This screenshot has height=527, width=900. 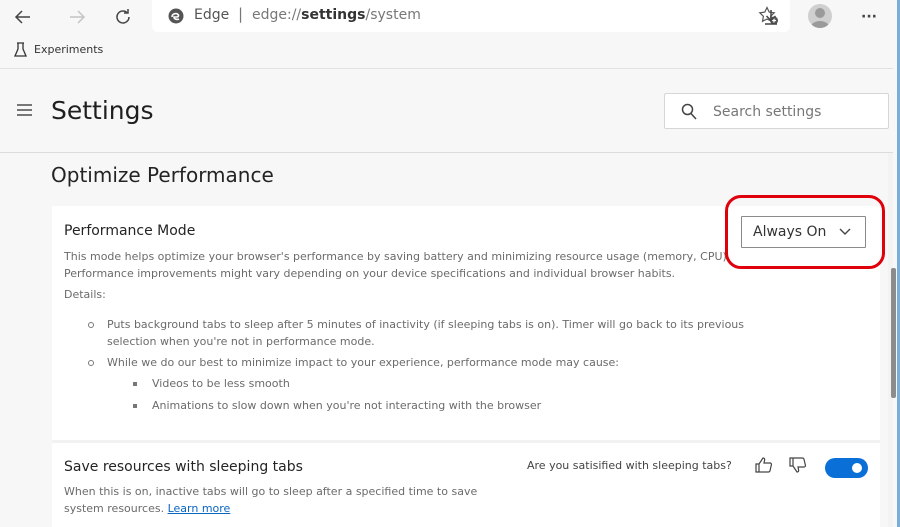 I want to click on favorite-label: Experiments, so click(x=69, y=49).